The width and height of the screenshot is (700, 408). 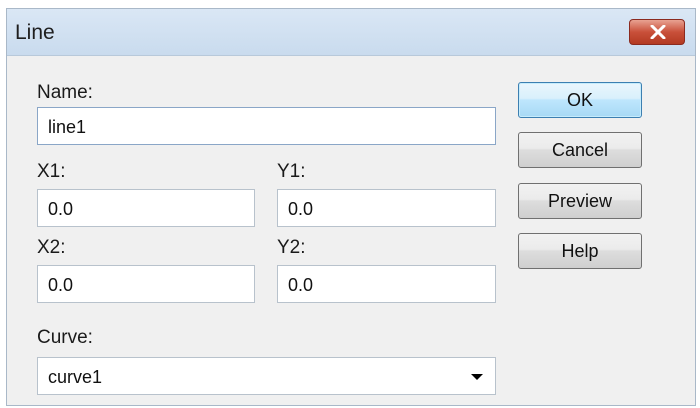 I want to click on name-label: Name:, so click(x=65, y=92).